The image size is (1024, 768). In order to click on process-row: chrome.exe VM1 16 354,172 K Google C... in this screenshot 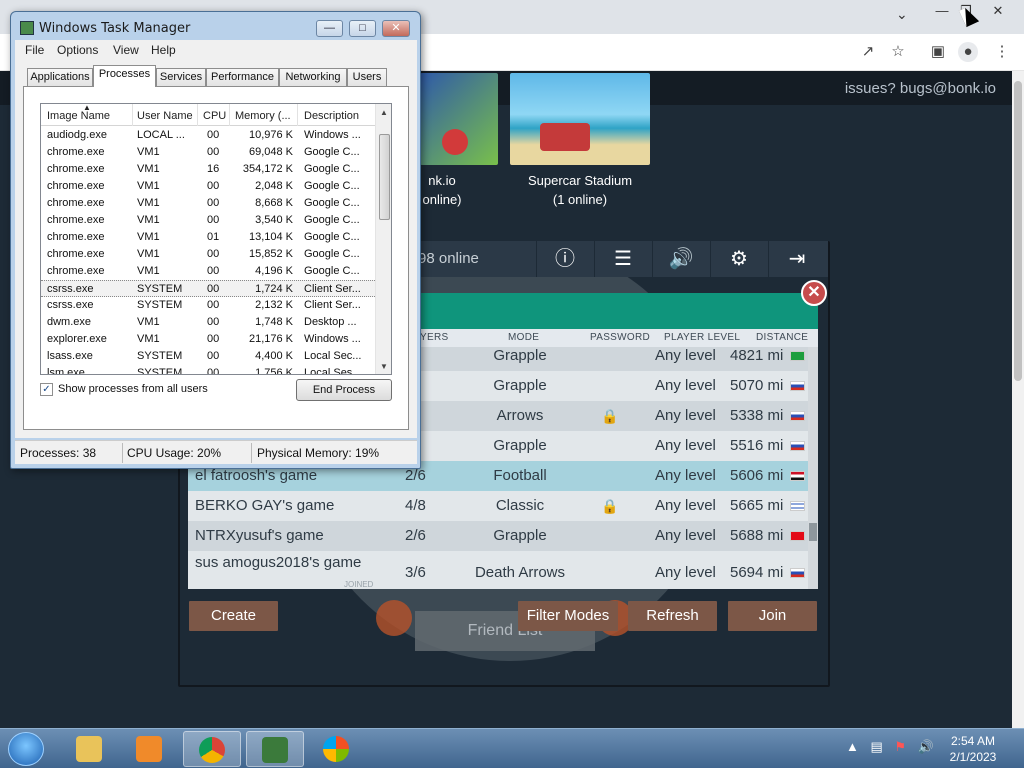, I will do `click(208, 169)`.